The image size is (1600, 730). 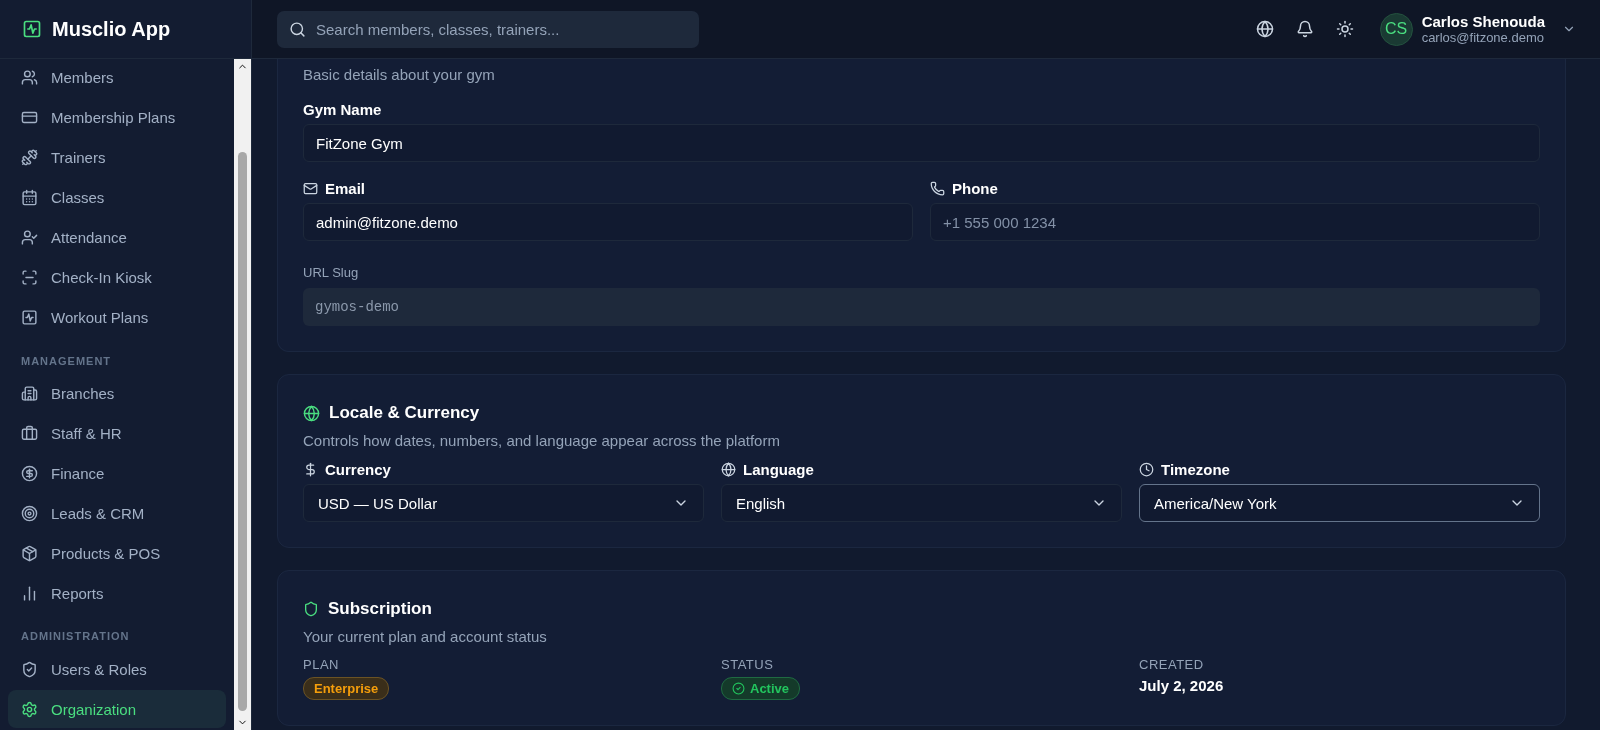 I want to click on sidebar-item: Check-In Kiosk, so click(x=117, y=277).